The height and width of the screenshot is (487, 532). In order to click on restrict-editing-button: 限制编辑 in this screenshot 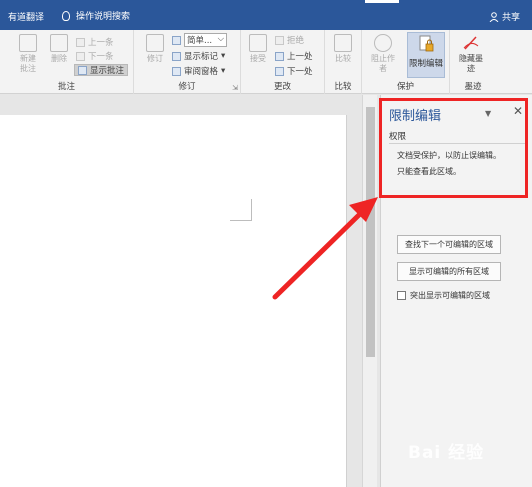, I will do `click(426, 55)`.